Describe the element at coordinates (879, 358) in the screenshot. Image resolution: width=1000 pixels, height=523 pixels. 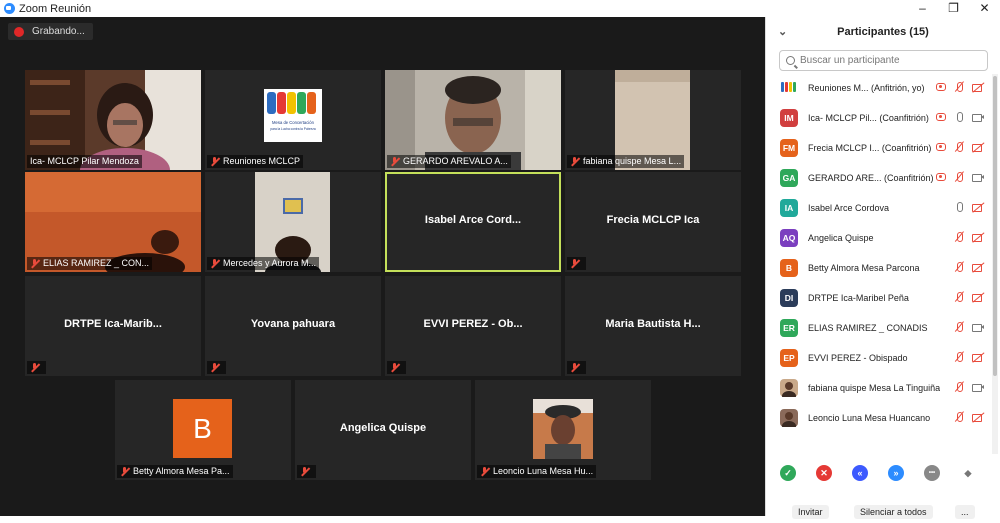
I see `participant-row: EP EVVI PEREZ - Obispado` at that location.